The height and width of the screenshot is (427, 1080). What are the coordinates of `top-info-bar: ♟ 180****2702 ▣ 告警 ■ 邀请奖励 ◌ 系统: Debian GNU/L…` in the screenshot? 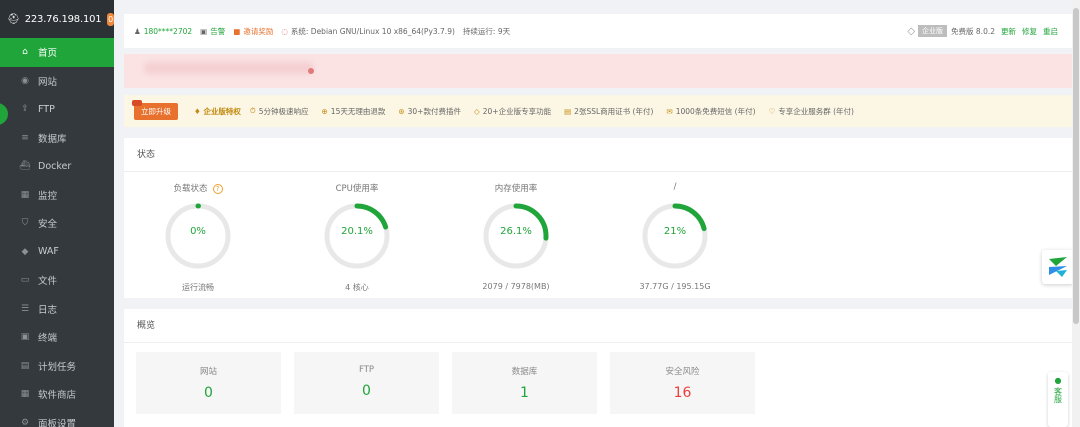 It's located at (598, 31).